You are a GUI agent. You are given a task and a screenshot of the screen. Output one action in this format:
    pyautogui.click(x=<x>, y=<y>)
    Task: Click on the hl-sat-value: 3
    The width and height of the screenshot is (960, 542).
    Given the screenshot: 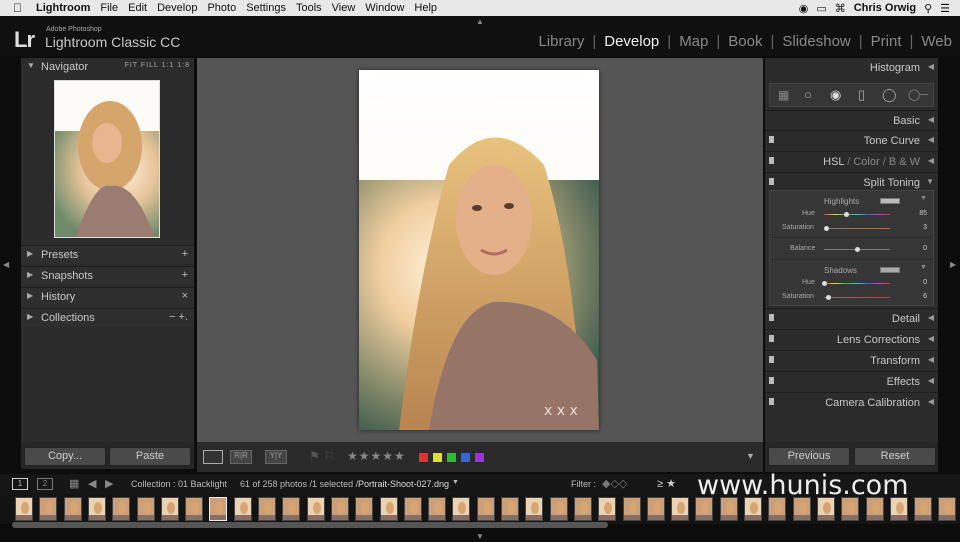 What is the action you would take?
    pyautogui.click(x=917, y=227)
    